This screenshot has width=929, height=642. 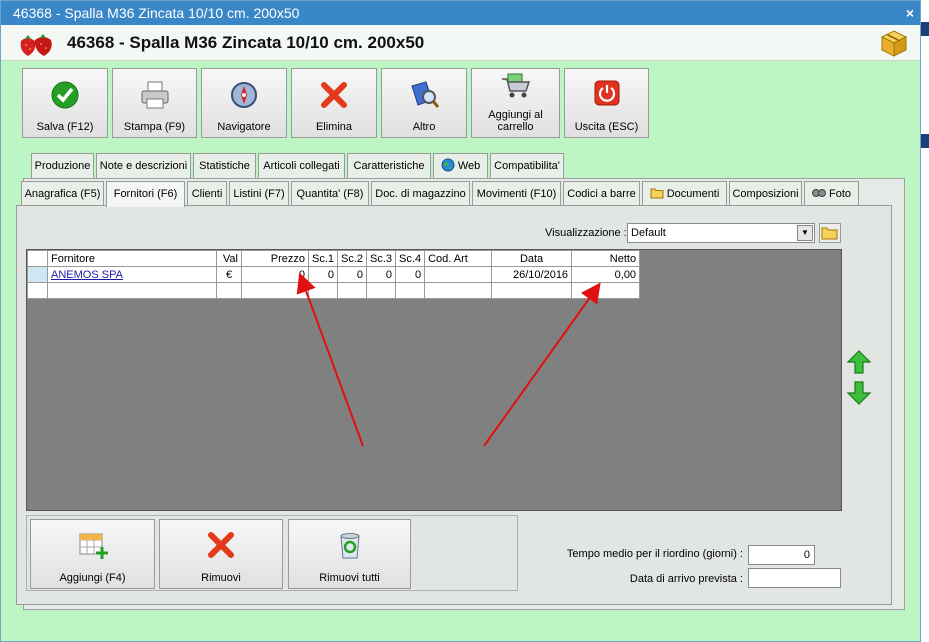 I want to click on tab-articoli-collegati: Articoli collegati, so click(x=301, y=165).